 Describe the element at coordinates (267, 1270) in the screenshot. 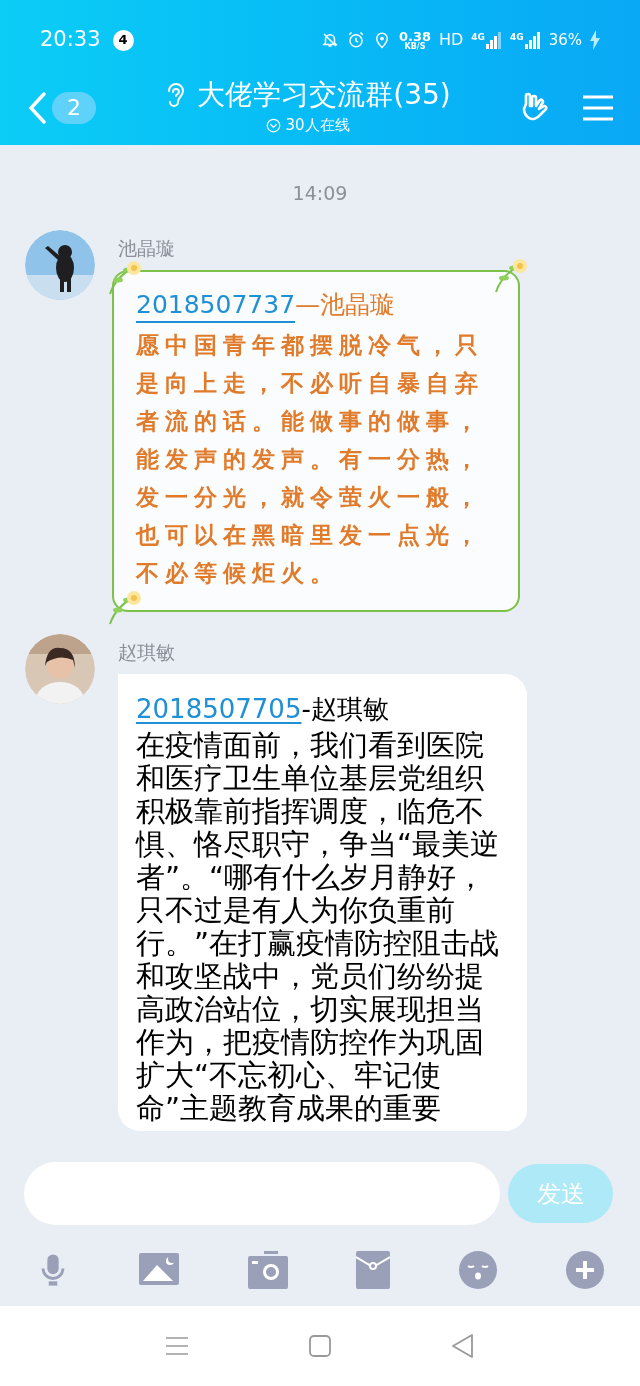

I see `camera-icon` at that location.